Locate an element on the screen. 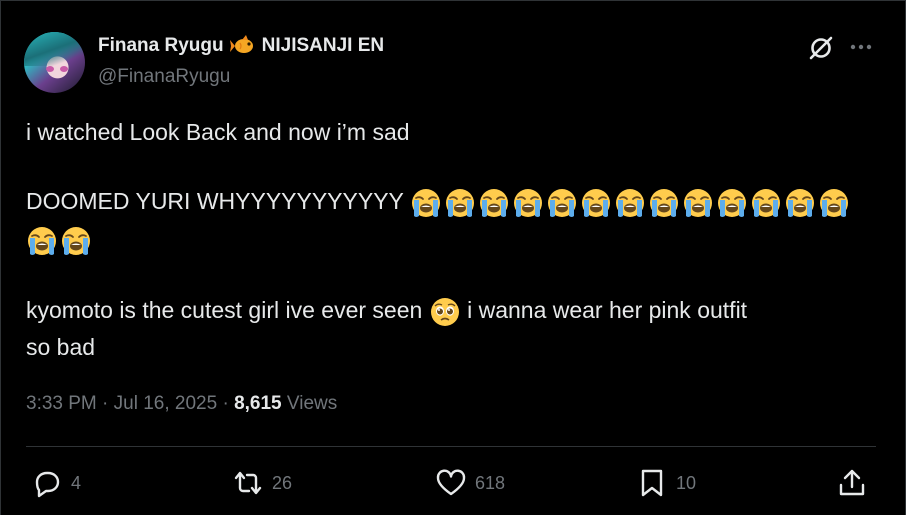 This screenshot has width=906, height=515. post-text-line-2b is located at coordinates (59, 240).